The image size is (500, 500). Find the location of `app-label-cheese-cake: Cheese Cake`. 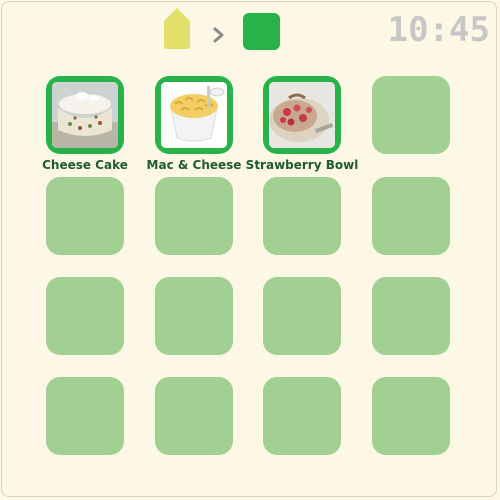

app-label-cheese-cake: Cheese Cake is located at coordinates (85, 165).